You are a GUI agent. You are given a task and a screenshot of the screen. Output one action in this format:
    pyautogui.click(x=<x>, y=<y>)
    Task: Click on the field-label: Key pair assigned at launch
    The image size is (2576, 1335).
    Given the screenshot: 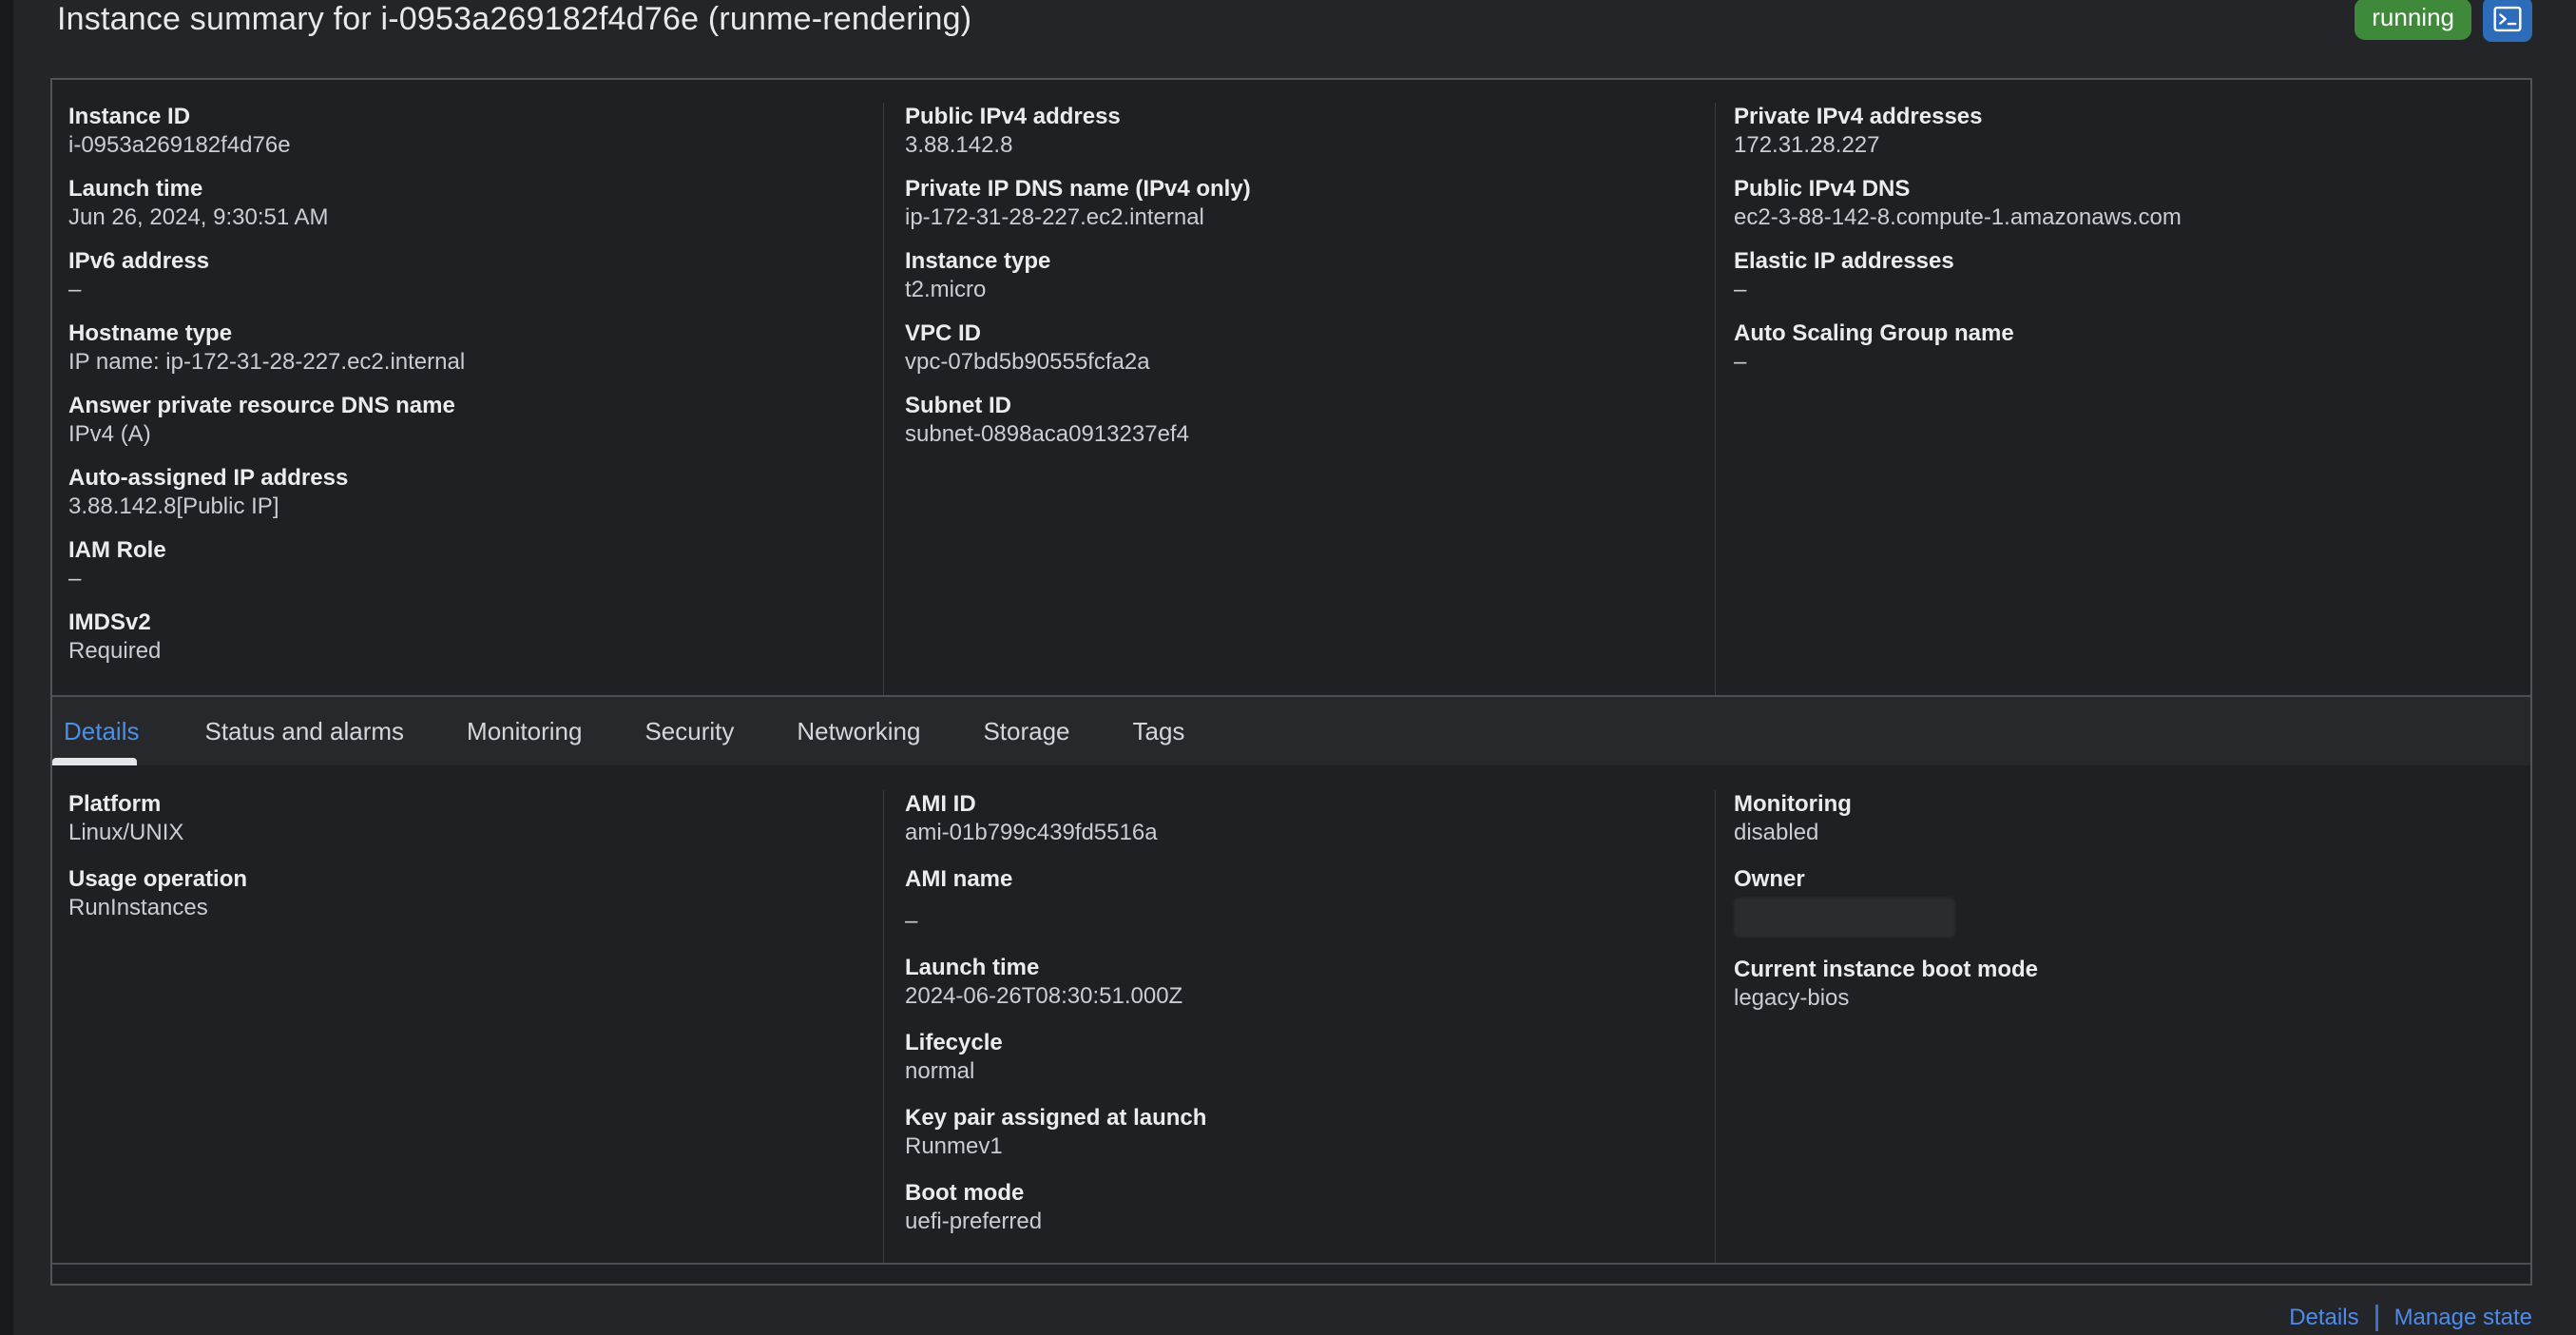 What is the action you would take?
    pyautogui.click(x=1056, y=1118)
    